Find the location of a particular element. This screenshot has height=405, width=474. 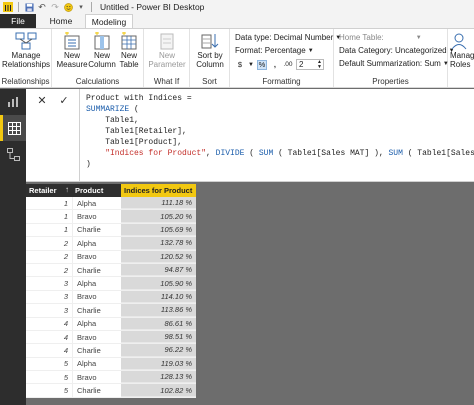

cell-indices: 96.22 % is located at coordinates (158, 350).